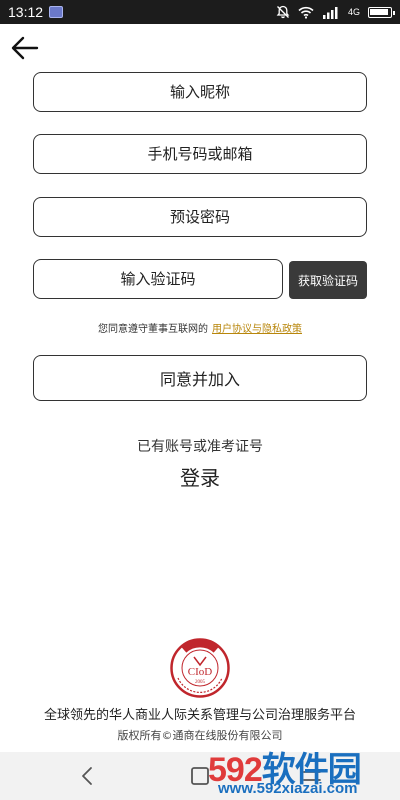 This screenshot has height=800, width=400. I want to click on slogan: 全球领先的华人商业人际关系管理与公司治理服务平台, so click(199, 715).